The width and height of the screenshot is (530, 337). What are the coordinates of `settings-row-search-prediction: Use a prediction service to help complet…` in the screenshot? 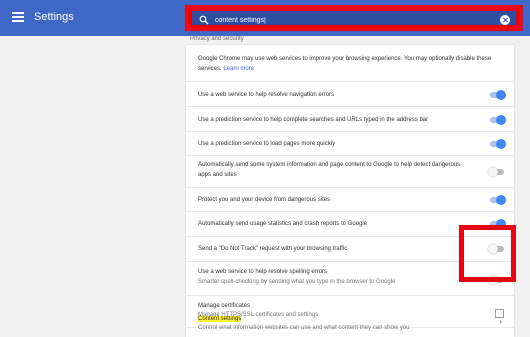 It's located at (350, 118).